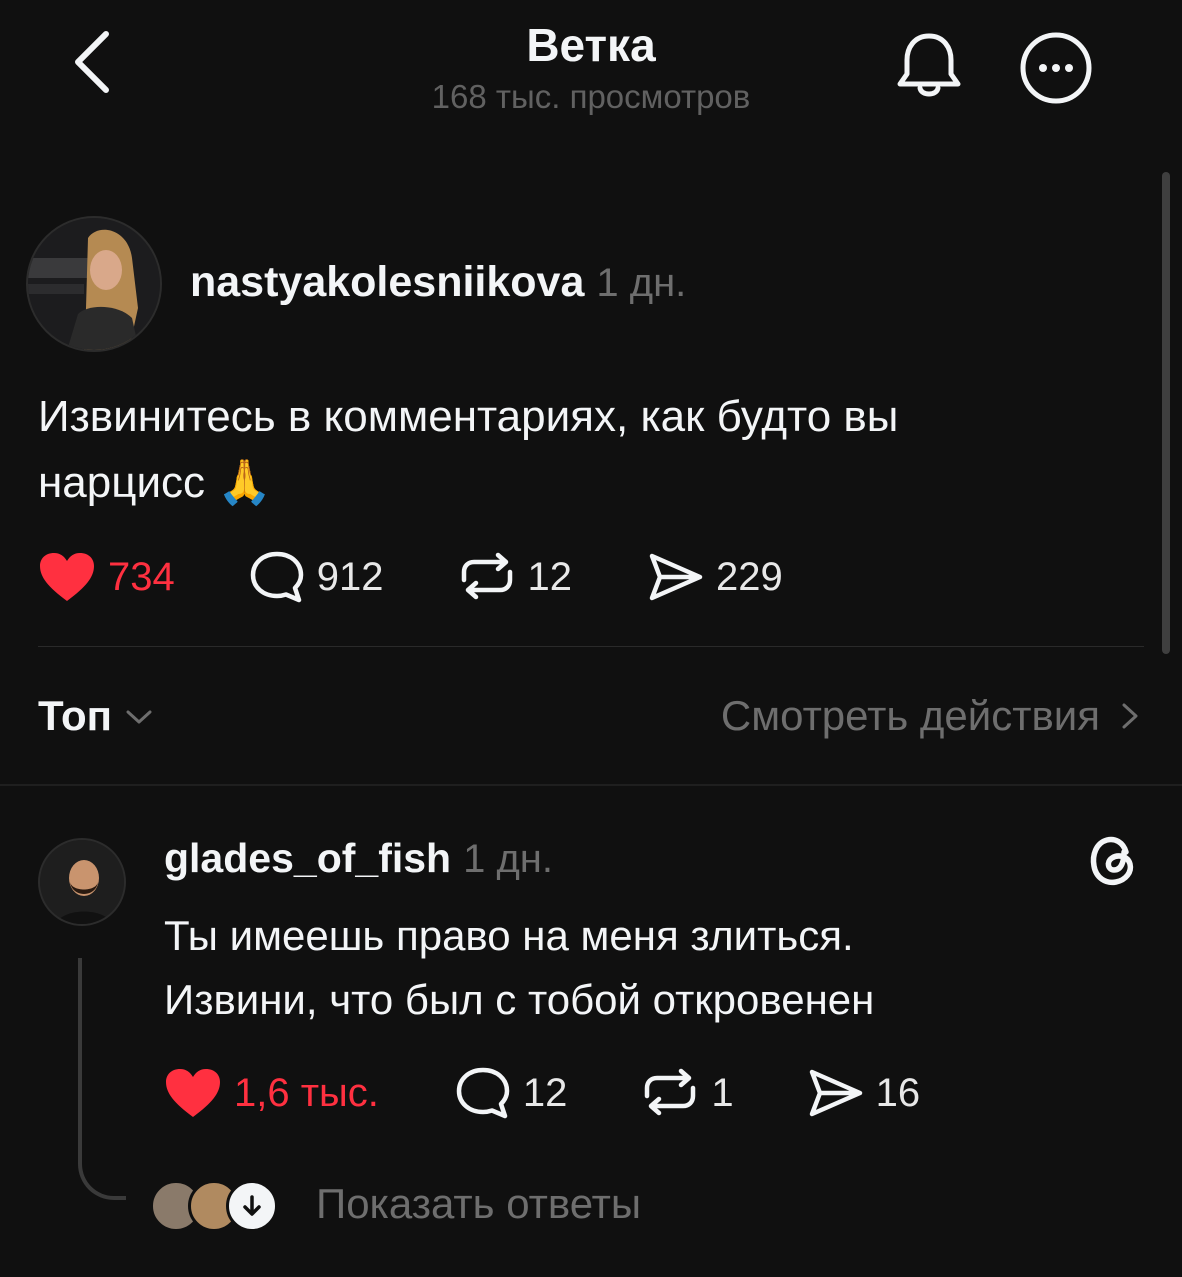 The image size is (1182, 1277). What do you see at coordinates (591, 785) in the screenshot?
I see `section-divider` at bounding box center [591, 785].